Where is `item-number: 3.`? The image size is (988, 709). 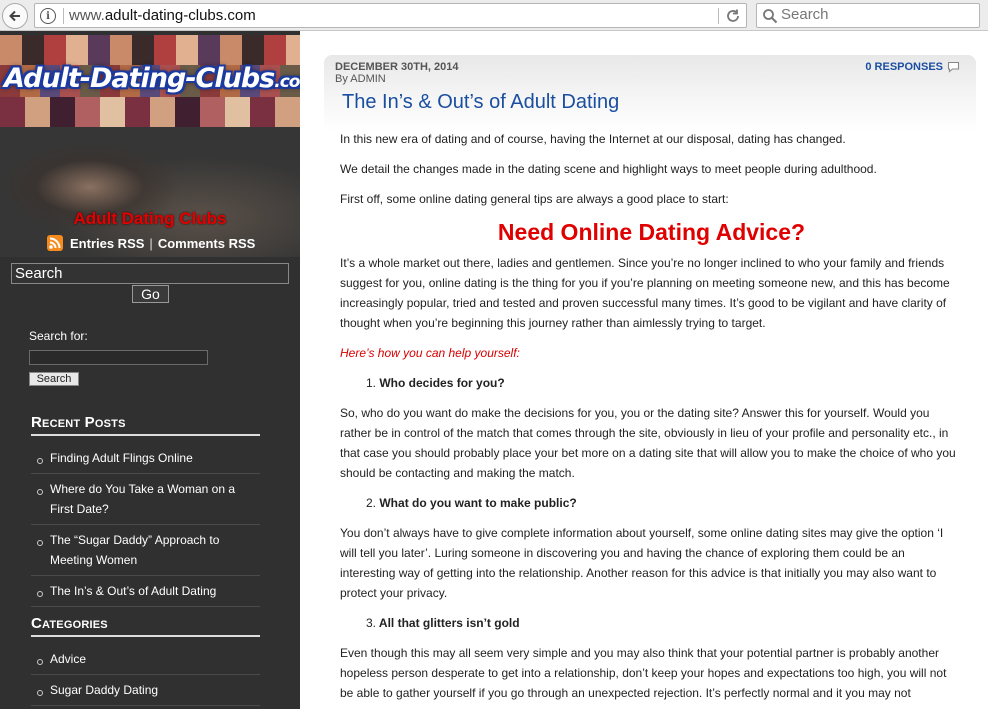 item-number: 3. is located at coordinates (371, 623).